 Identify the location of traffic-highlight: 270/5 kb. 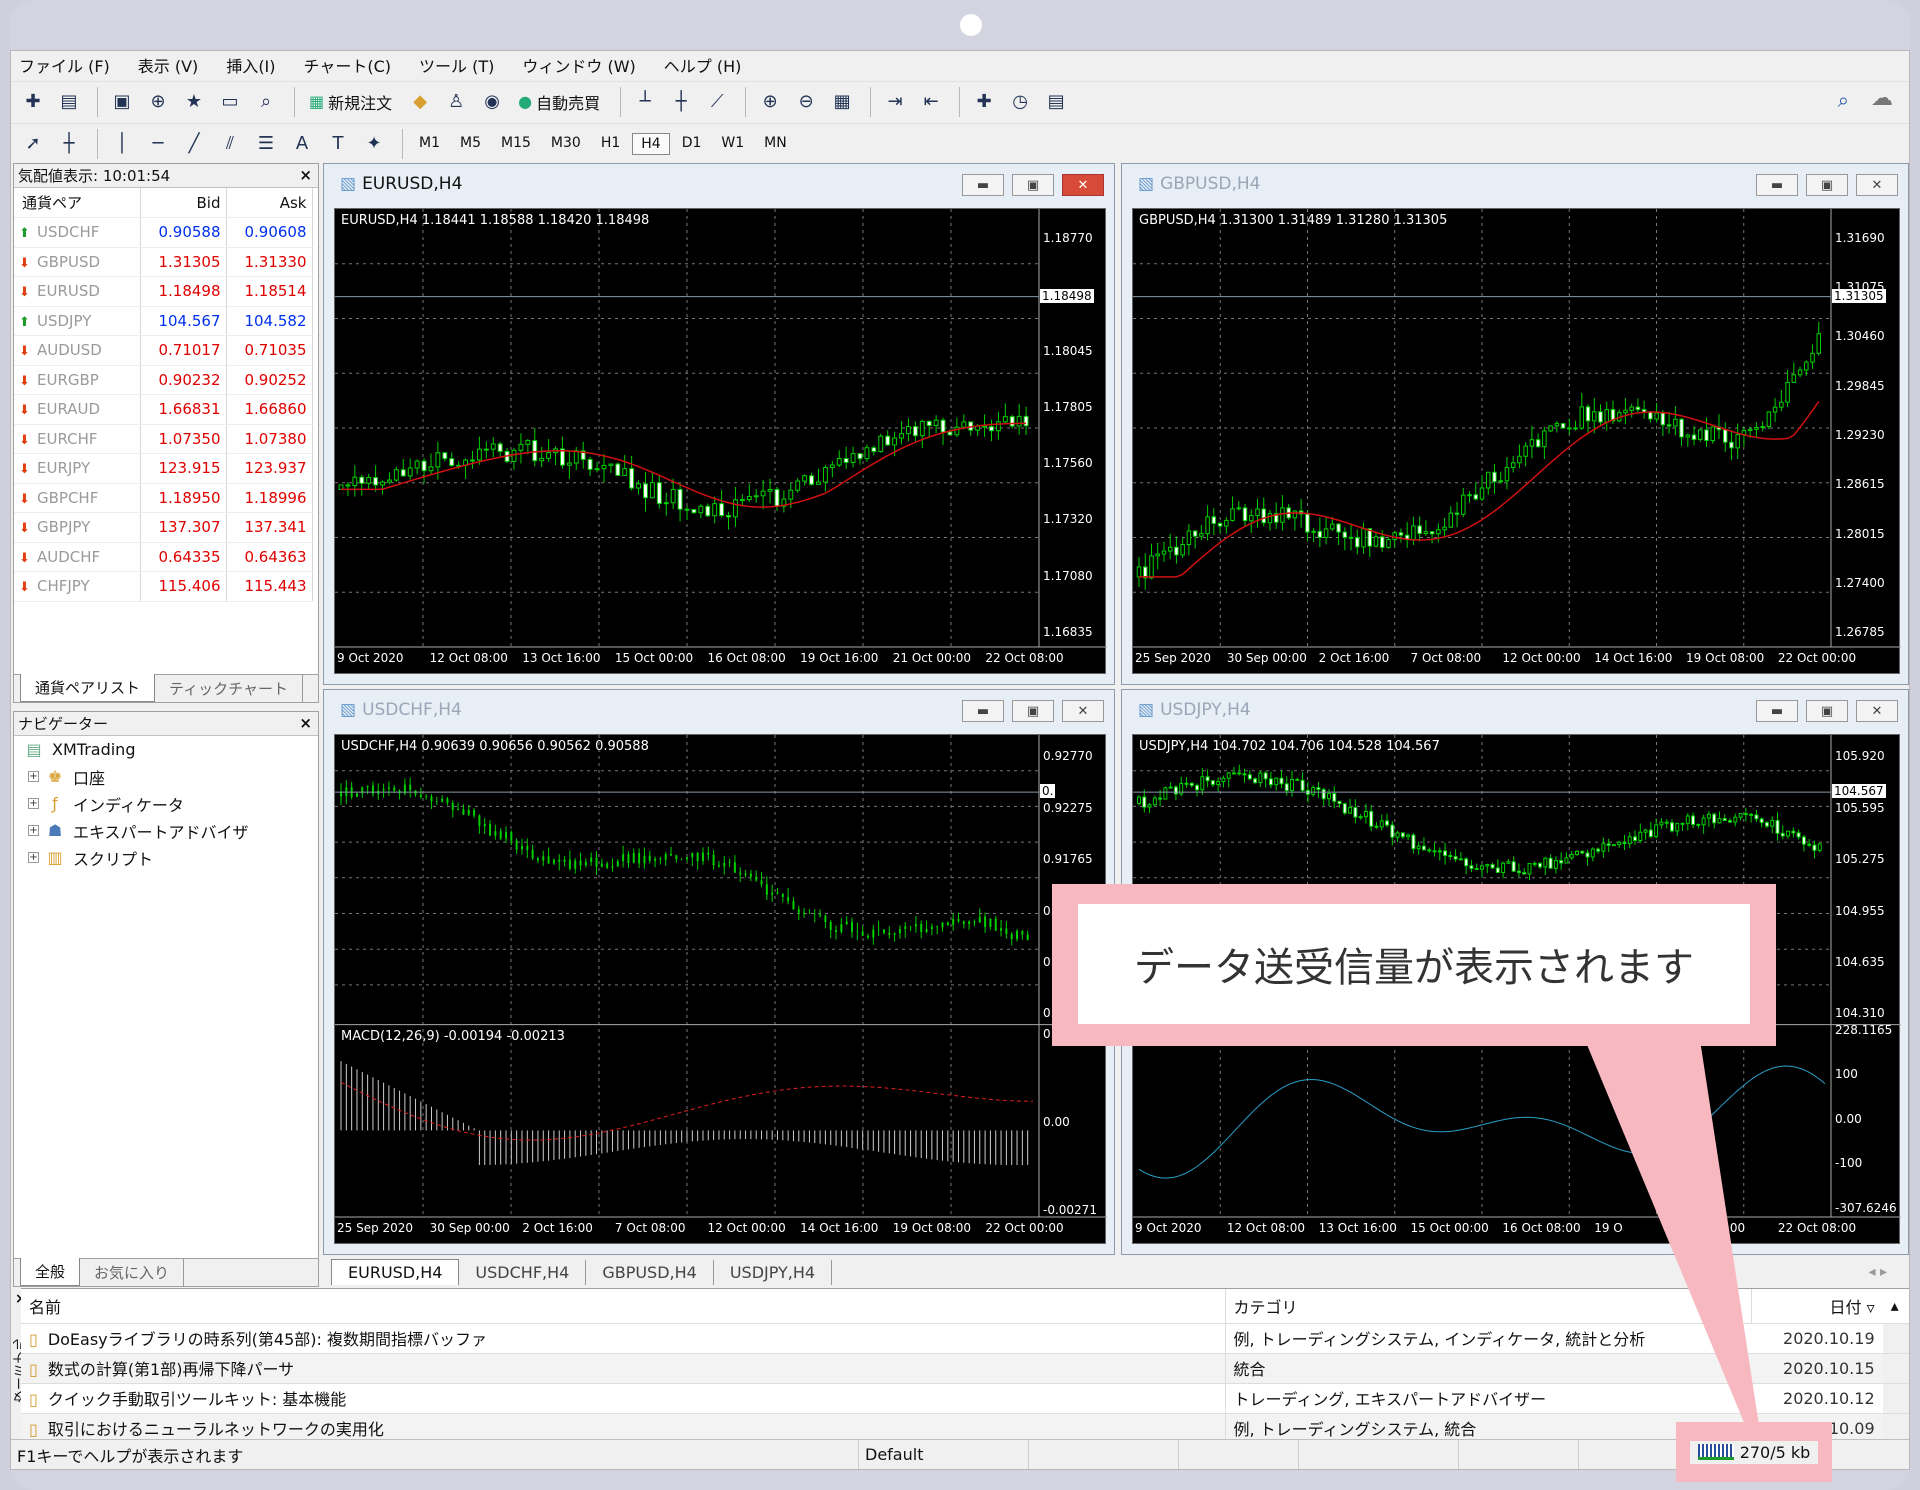
(1754, 1452).